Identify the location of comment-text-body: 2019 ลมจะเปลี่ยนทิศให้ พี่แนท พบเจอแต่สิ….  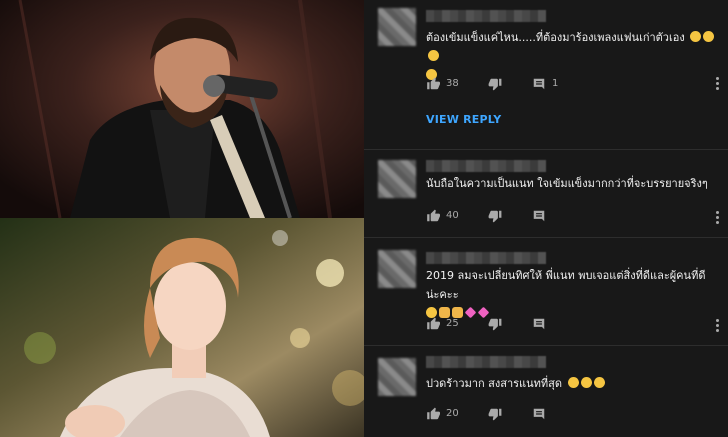
(566, 285).